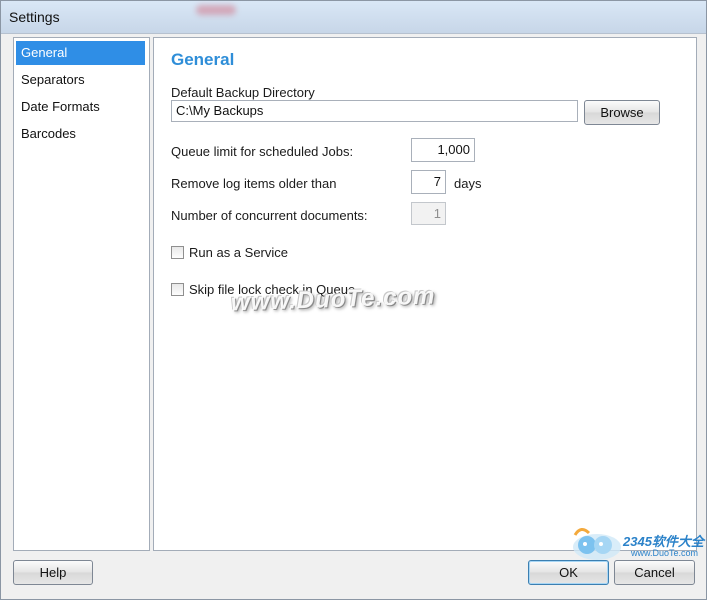 The image size is (707, 600). I want to click on queue-limit-input: 1,000, so click(443, 150).